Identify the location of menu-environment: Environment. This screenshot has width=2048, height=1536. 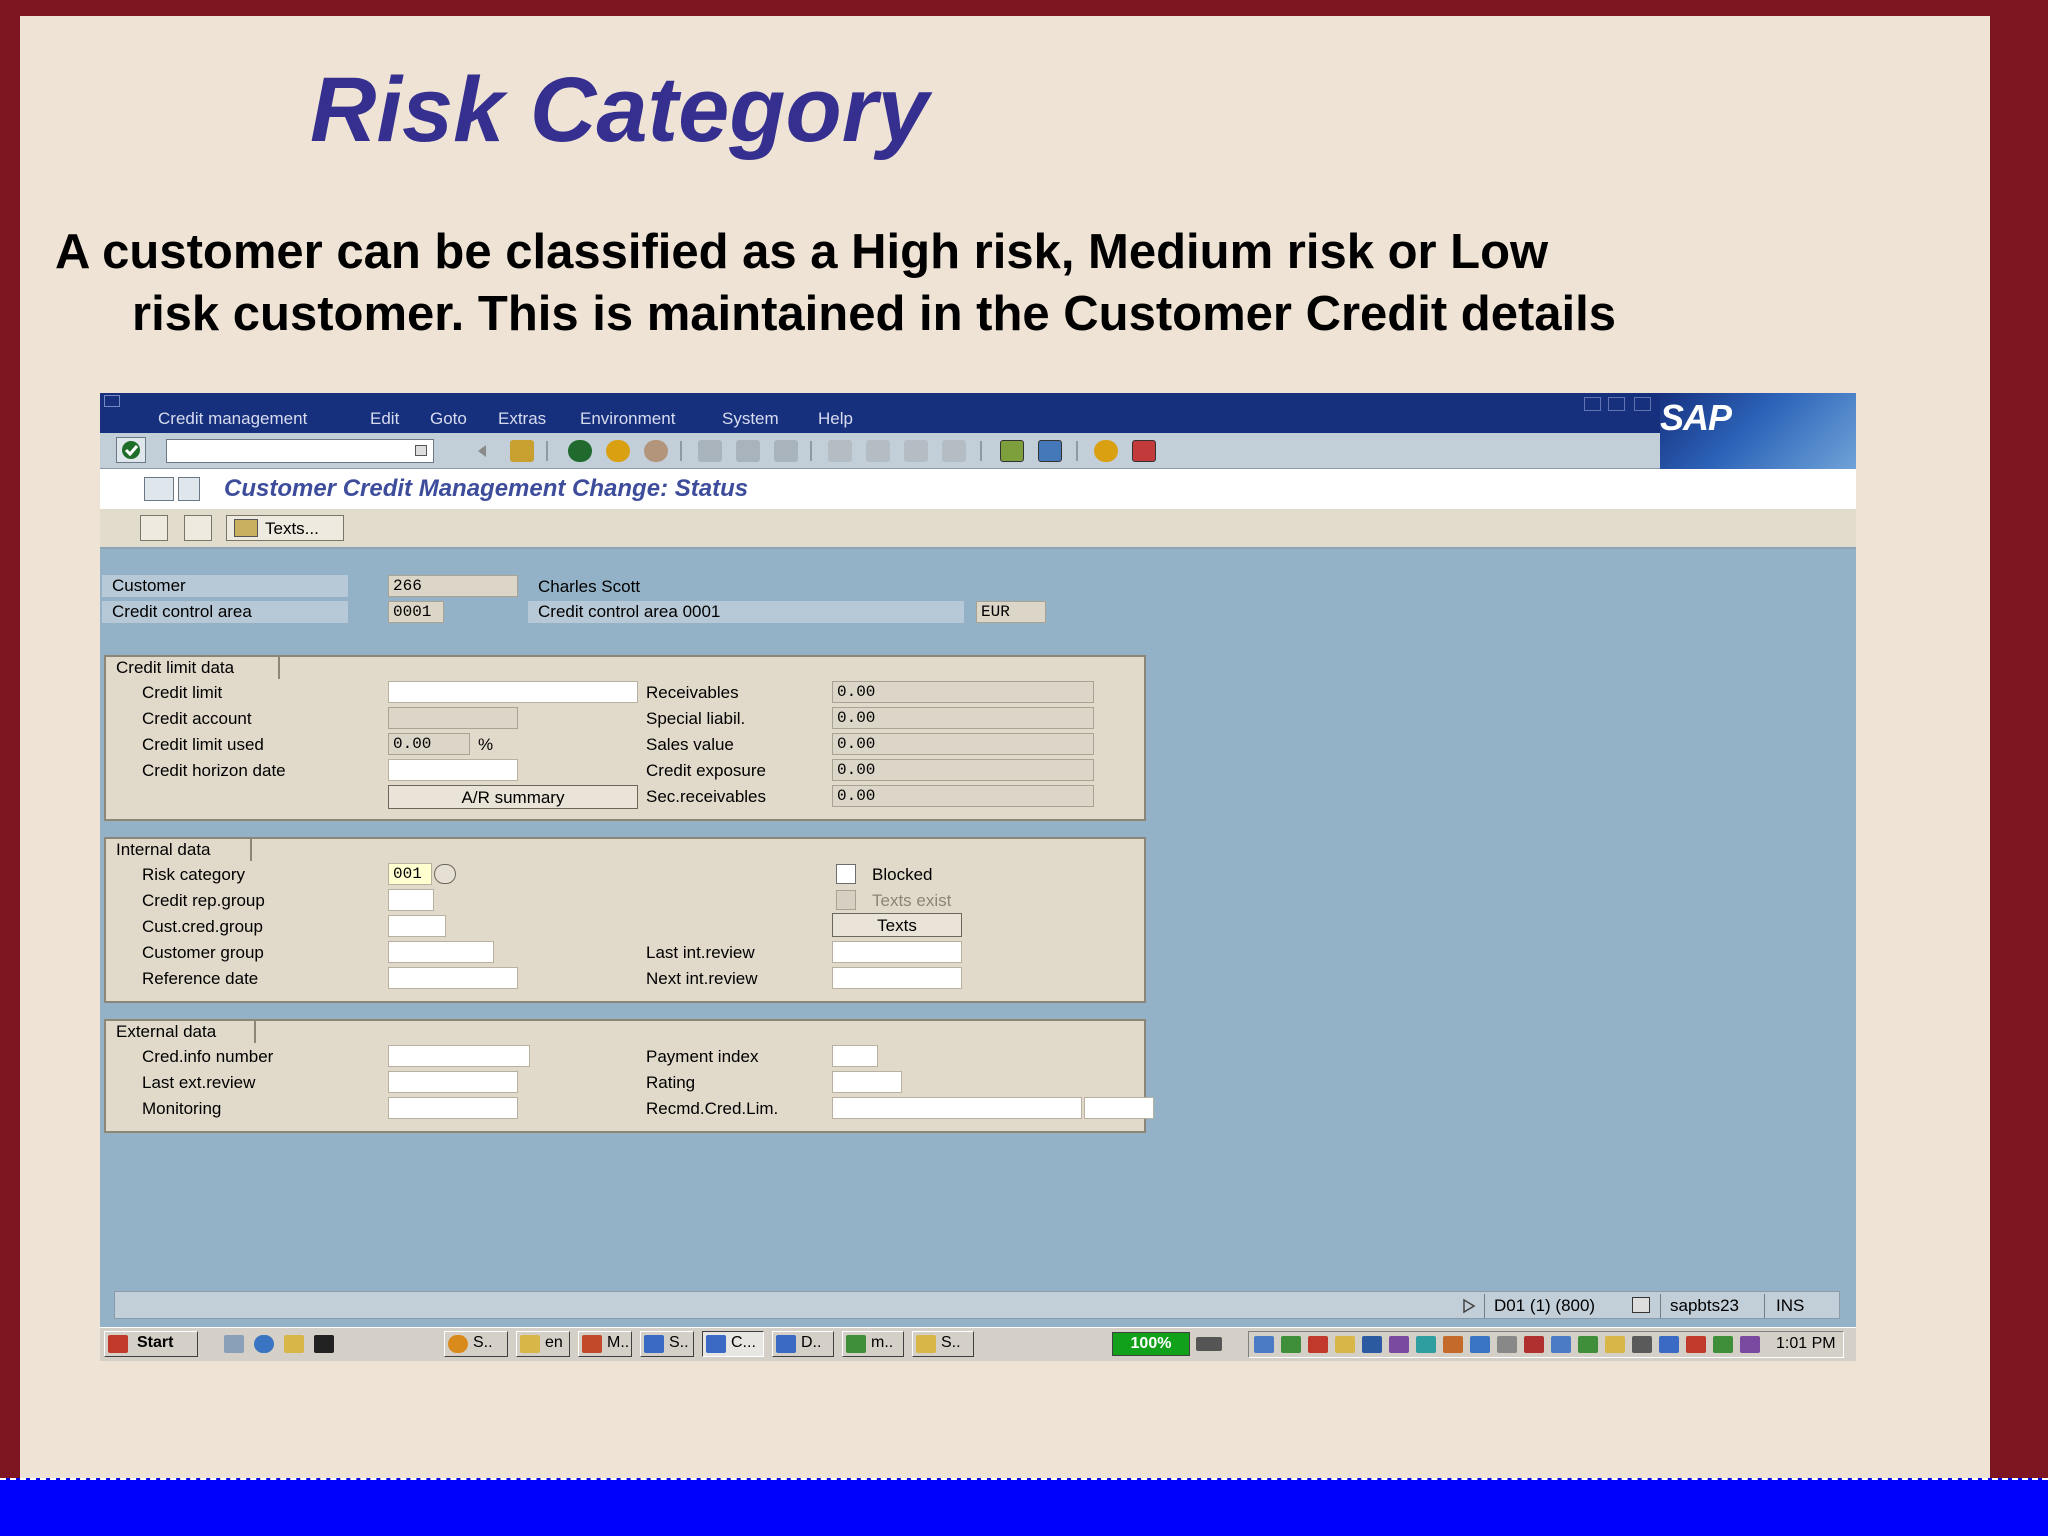
(627, 419).